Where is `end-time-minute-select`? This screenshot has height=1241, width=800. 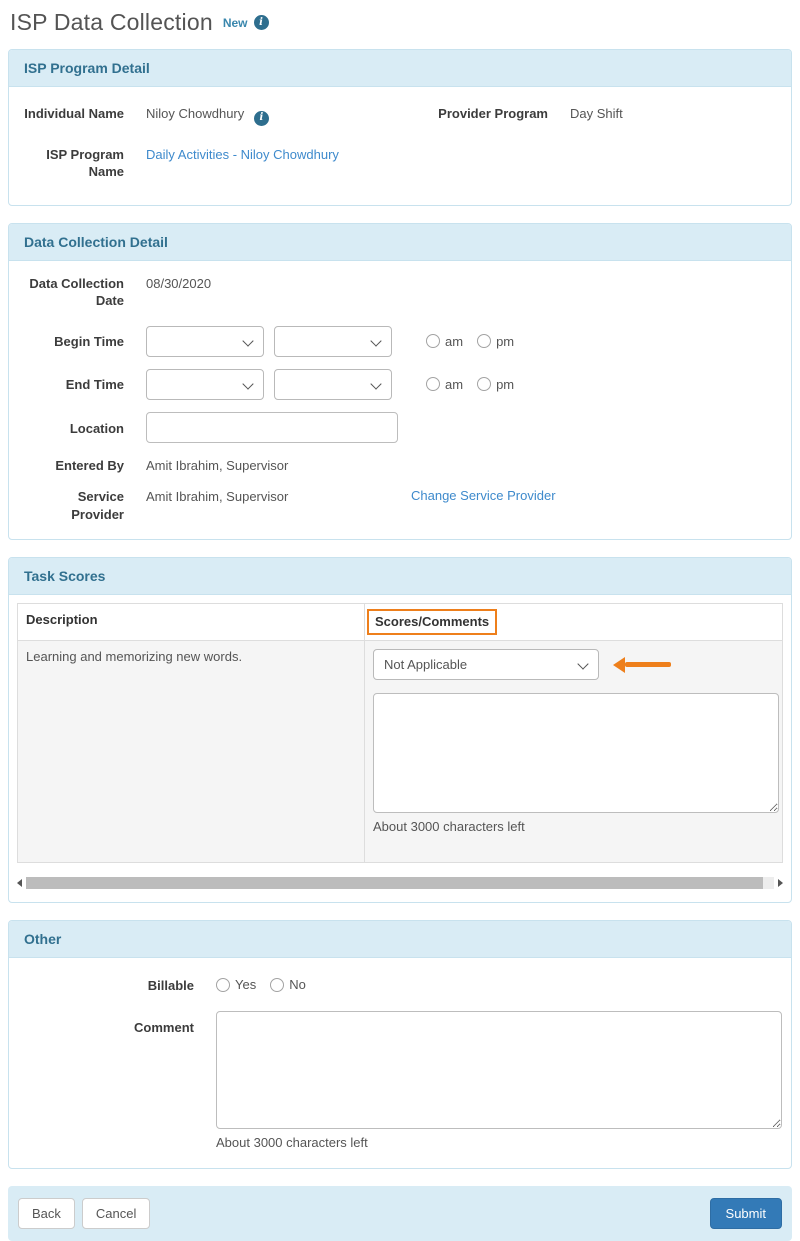 end-time-minute-select is located at coordinates (333, 384).